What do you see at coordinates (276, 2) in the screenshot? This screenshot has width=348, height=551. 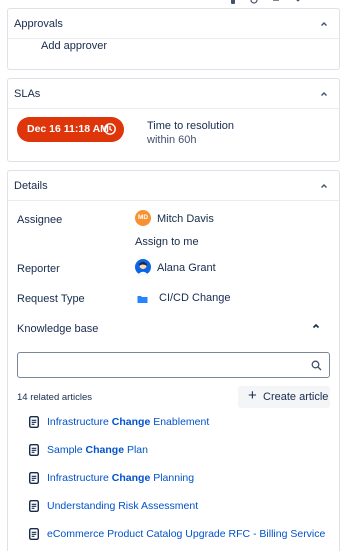 I see `share-icon` at bounding box center [276, 2].